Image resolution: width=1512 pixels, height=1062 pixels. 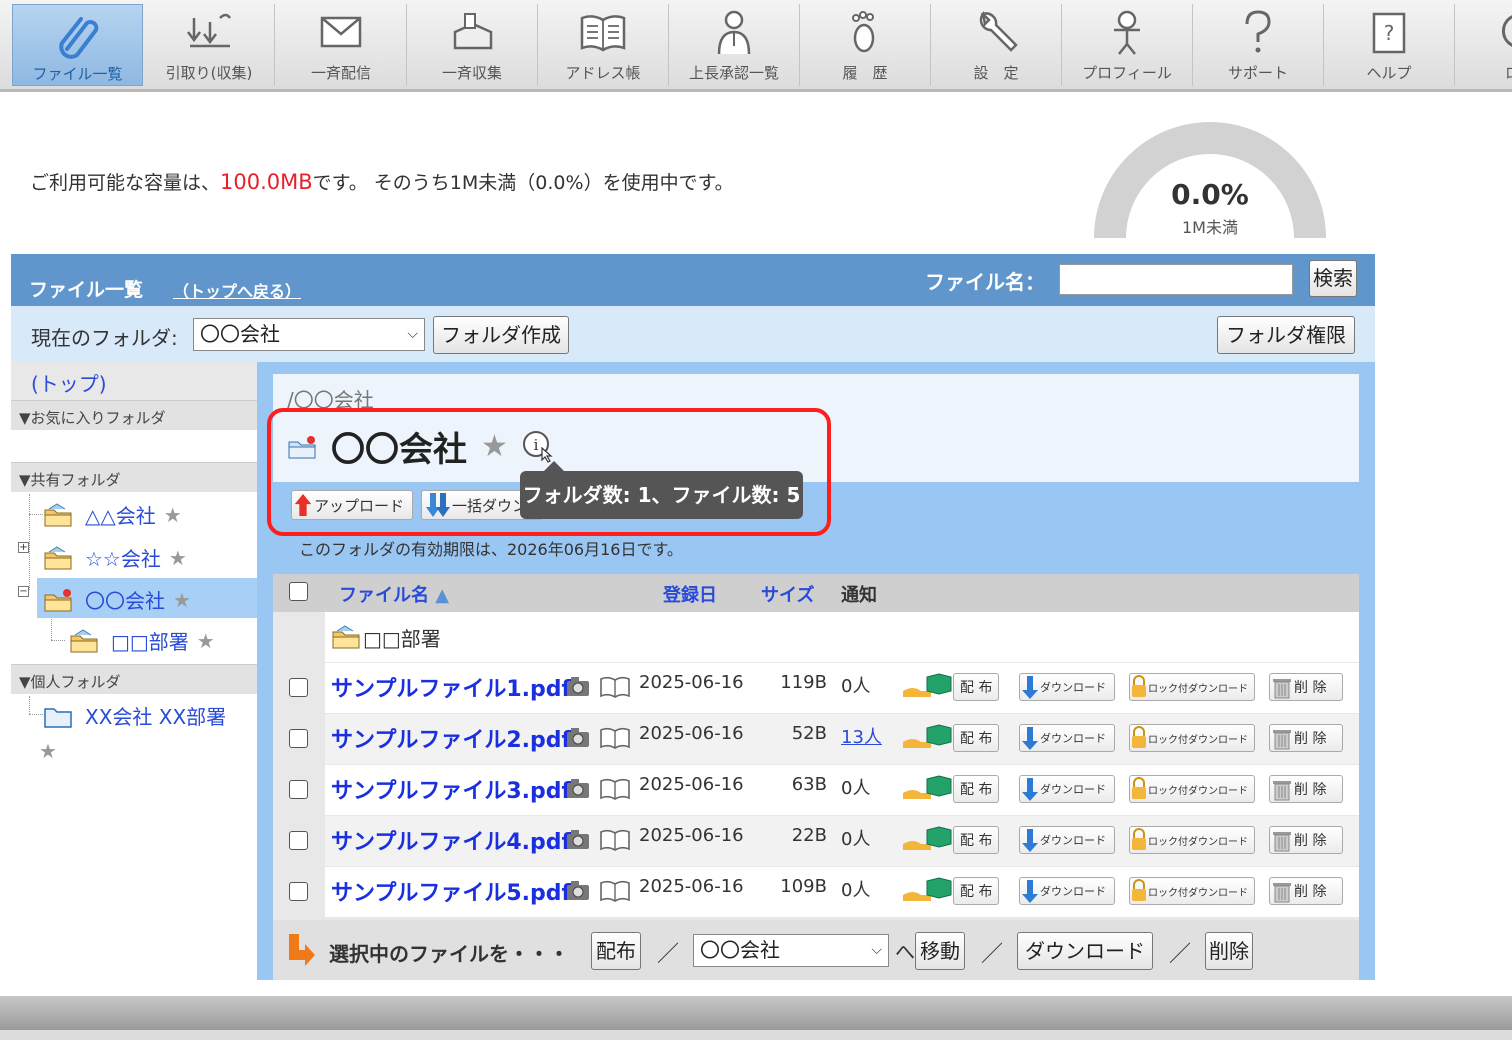 I want to click on notify-count: 13人, so click(x=861, y=736).